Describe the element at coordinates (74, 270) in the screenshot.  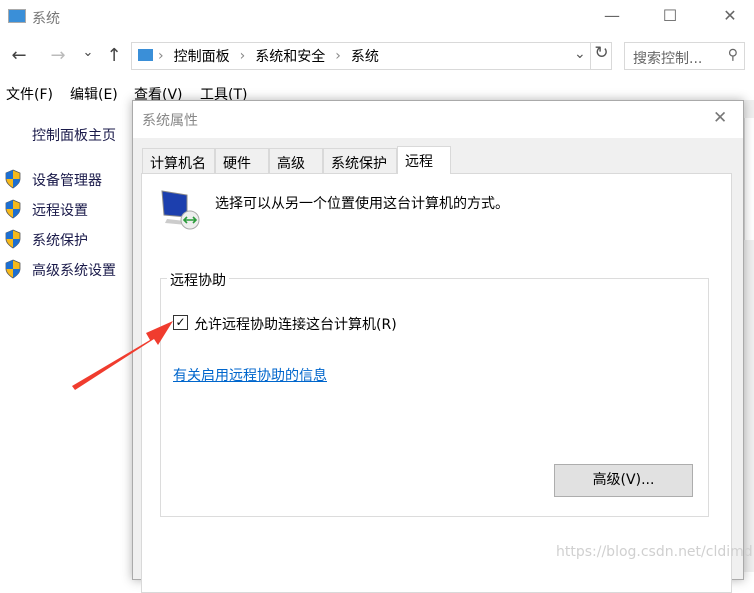
I see `sidebar-item-advanced-settings: 高级系统设置` at that location.